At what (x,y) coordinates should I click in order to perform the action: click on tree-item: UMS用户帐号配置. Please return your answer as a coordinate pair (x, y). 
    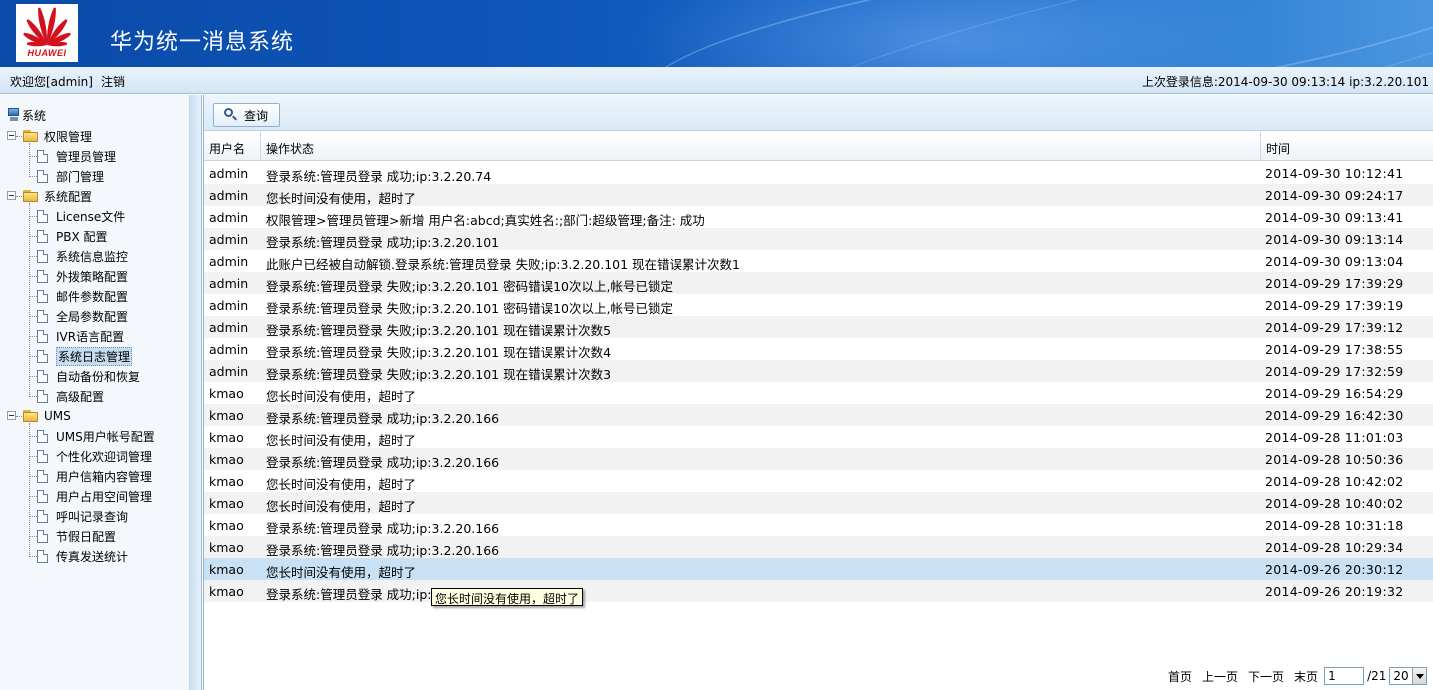
    Looking at the image, I should click on (96, 436).